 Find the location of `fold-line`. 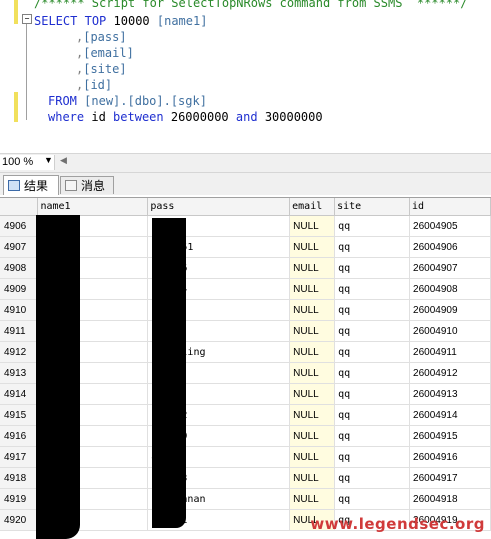

fold-line is located at coordinates (26, 72).